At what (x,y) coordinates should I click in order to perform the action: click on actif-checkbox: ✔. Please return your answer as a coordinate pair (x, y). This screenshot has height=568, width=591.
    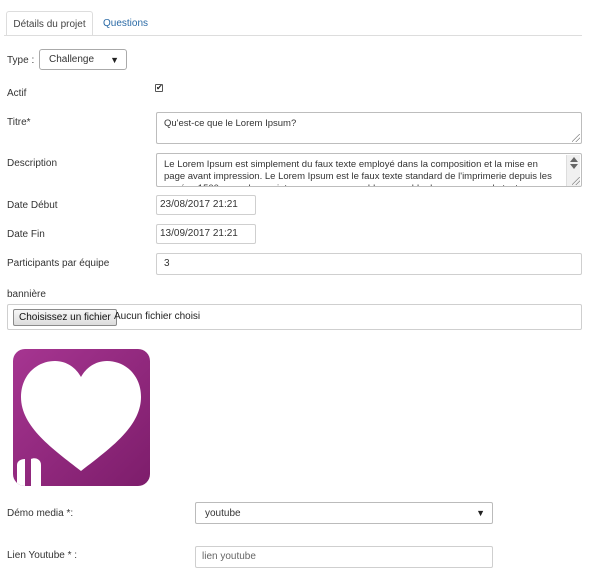
    Looking at the image, I should click on (159, 88).